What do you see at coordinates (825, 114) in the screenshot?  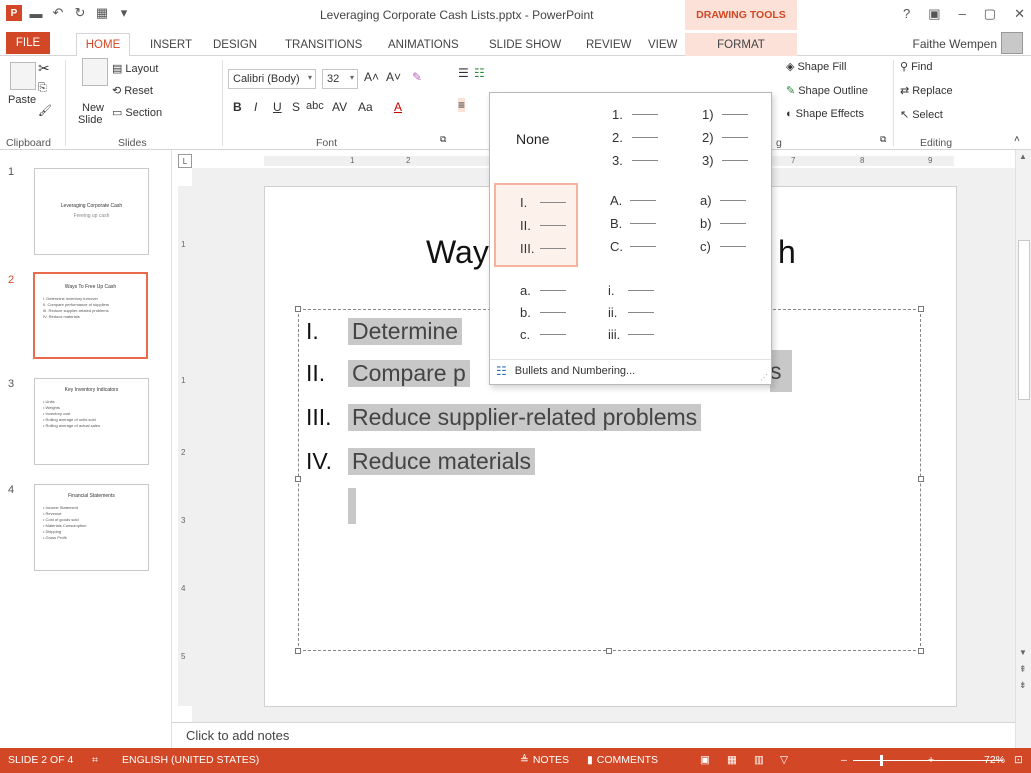 I see `shape-effects-button: ◐ Shape Effects` at bounding box center [825, 114].